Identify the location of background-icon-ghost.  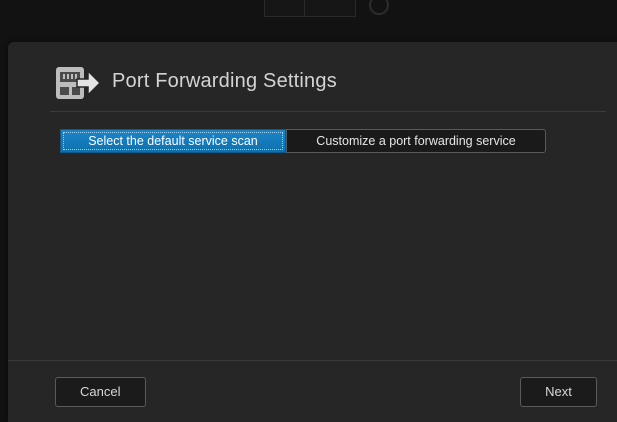
(379, 7).